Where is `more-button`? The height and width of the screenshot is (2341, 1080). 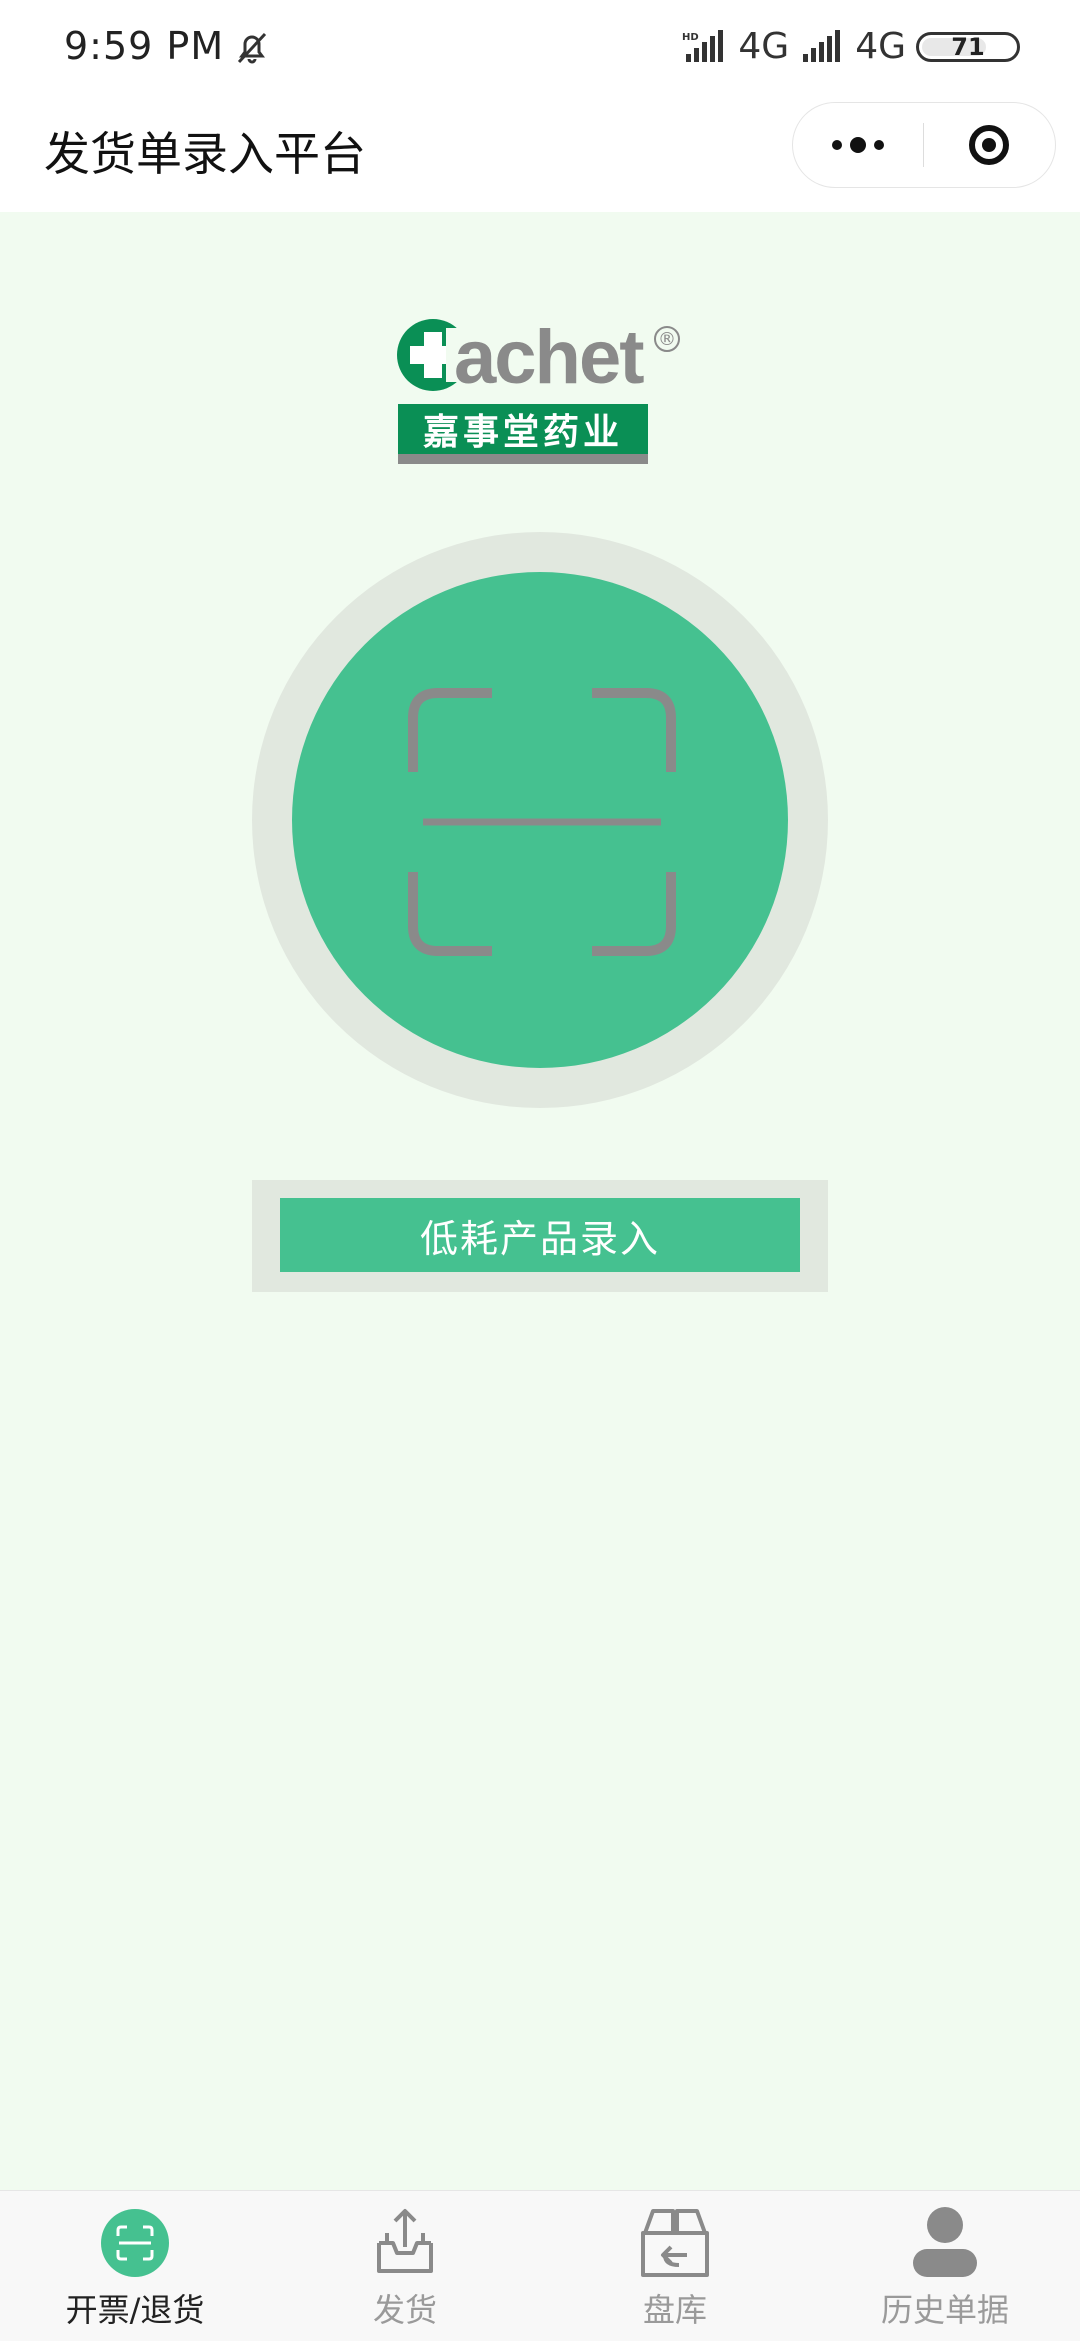 more-button is located at coordinates (858, 145).